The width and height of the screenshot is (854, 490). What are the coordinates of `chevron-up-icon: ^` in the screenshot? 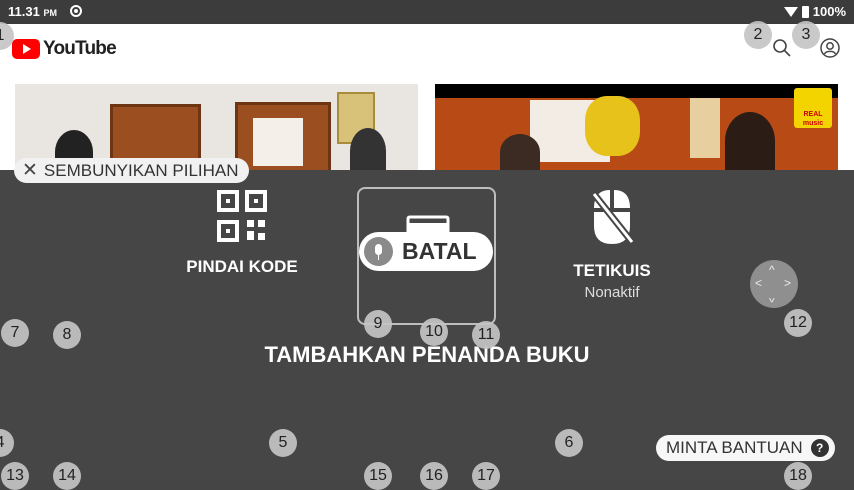 It's located at (772, 270).